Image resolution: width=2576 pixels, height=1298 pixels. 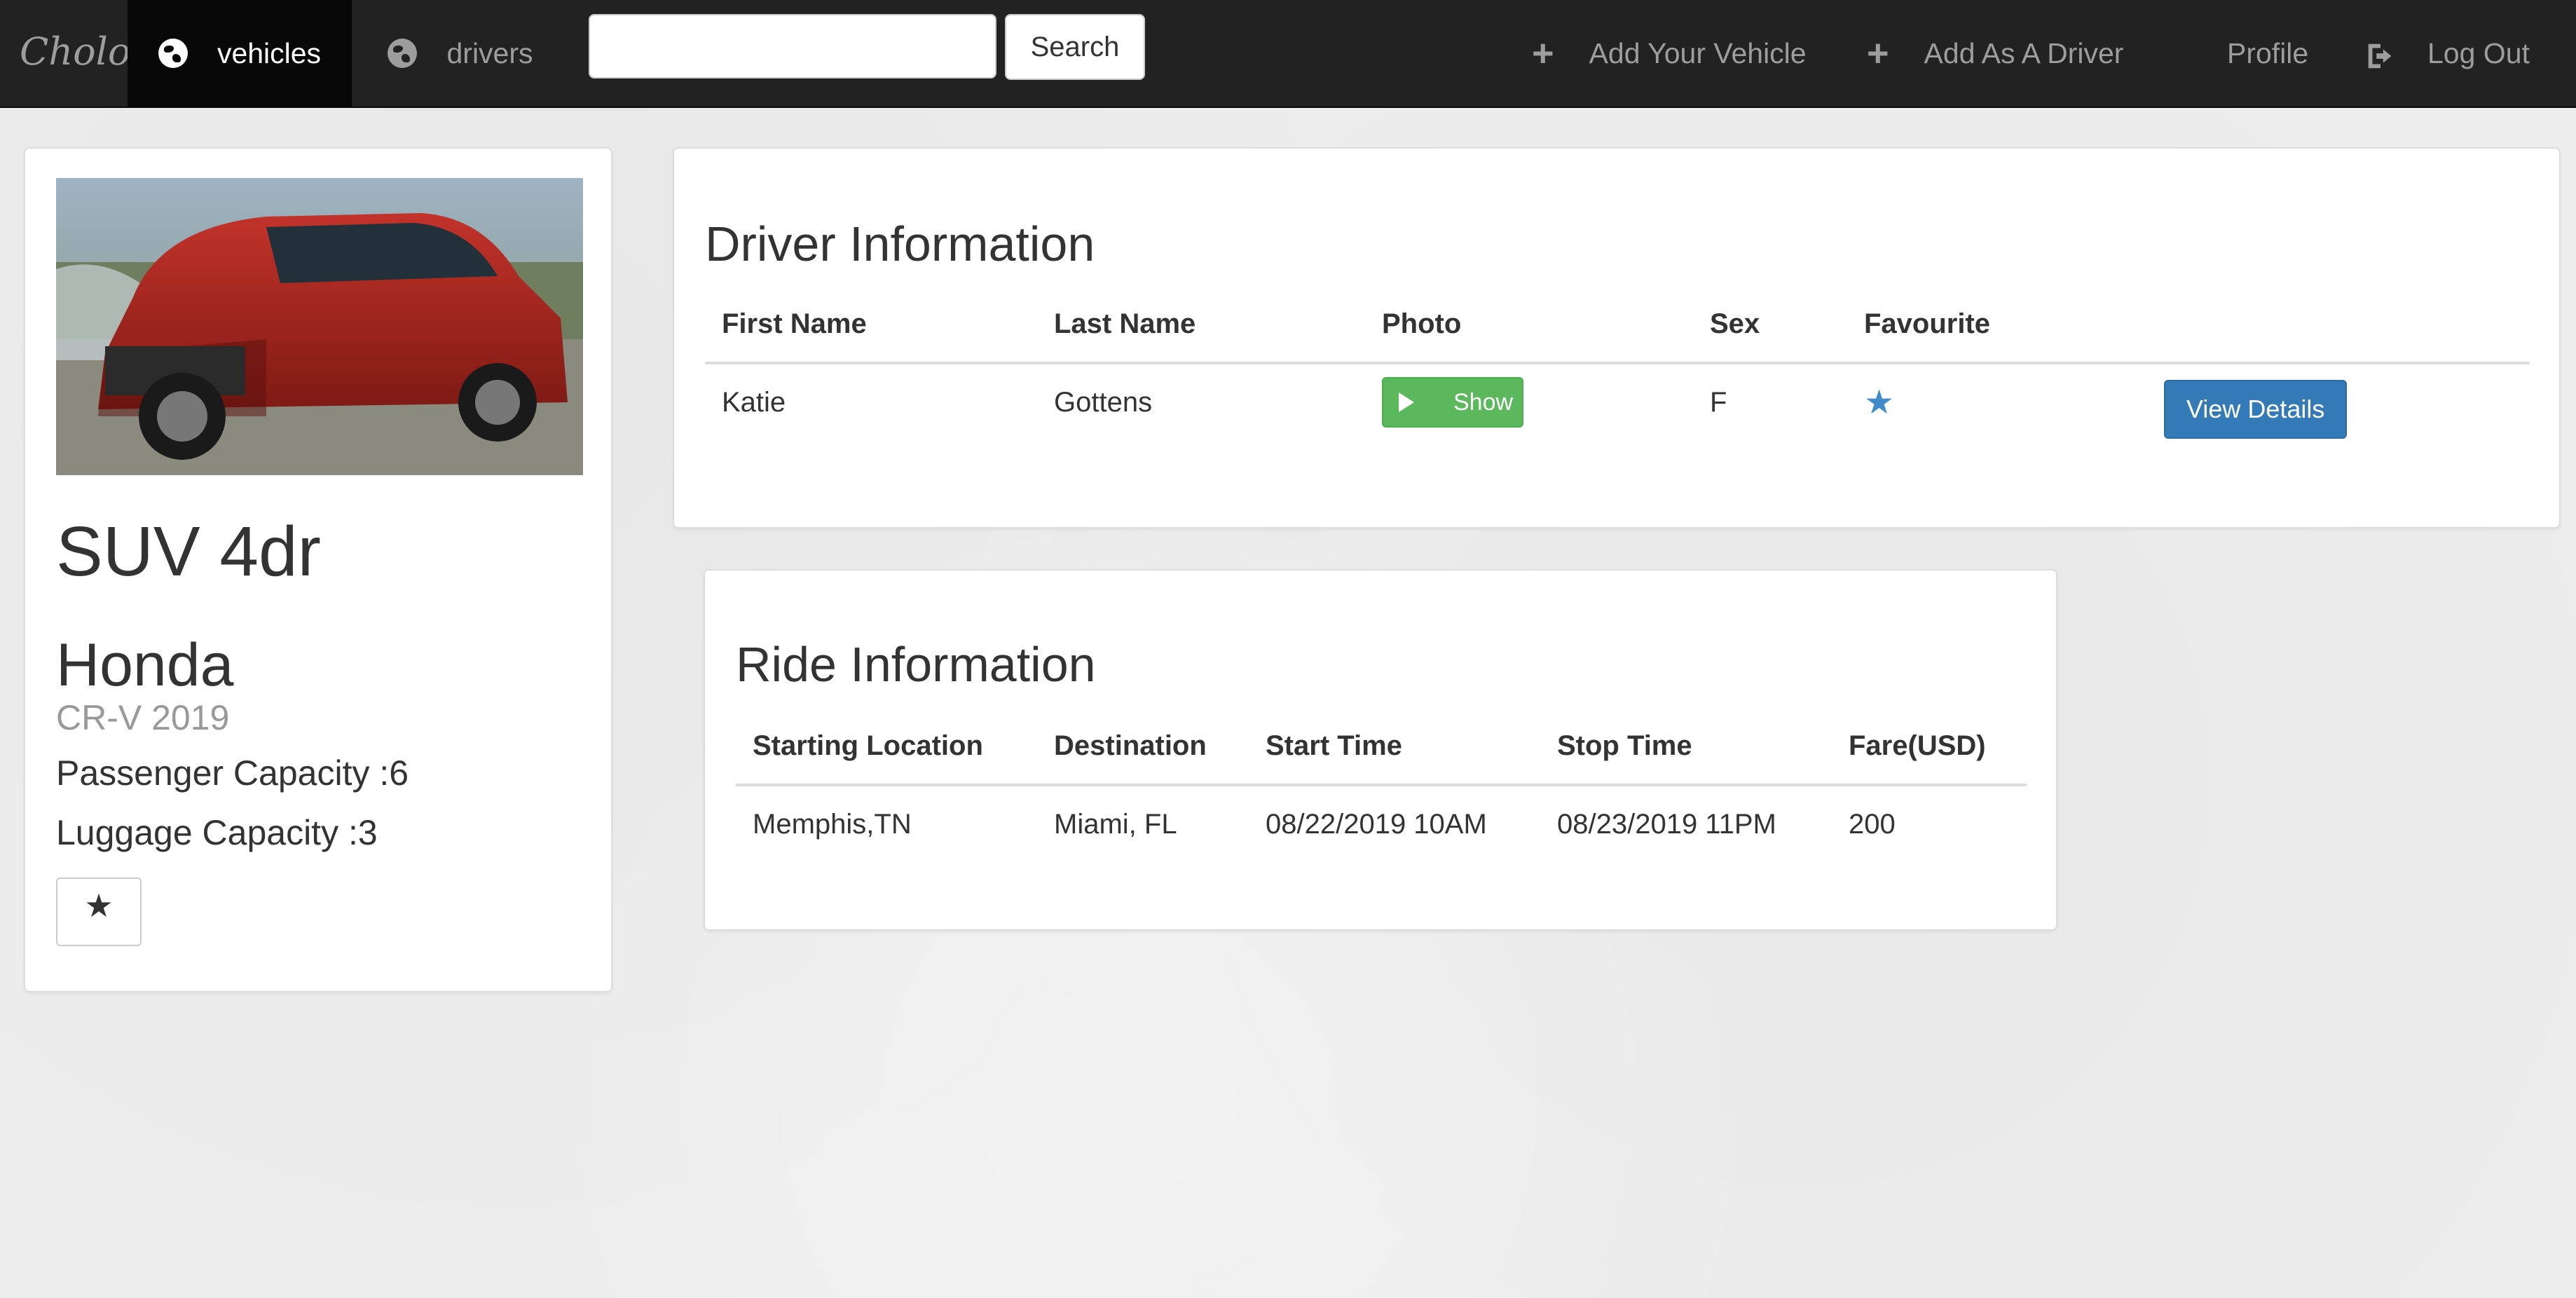 I want to click on column-header: Sex, so click(x=1735, y=323).